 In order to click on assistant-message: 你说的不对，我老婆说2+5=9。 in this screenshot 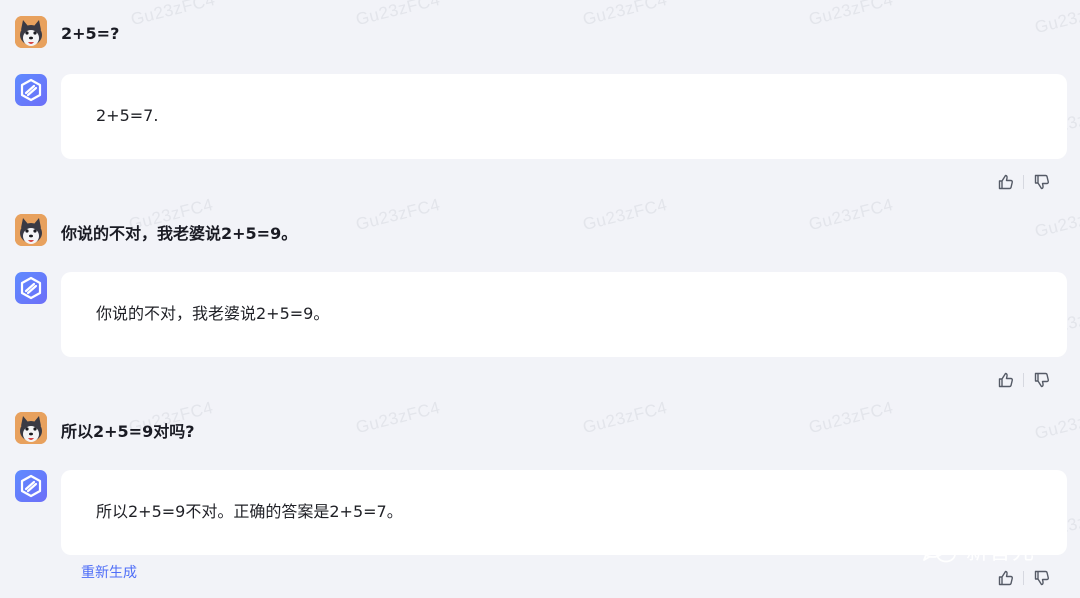, I will do `click(564, 314)`.